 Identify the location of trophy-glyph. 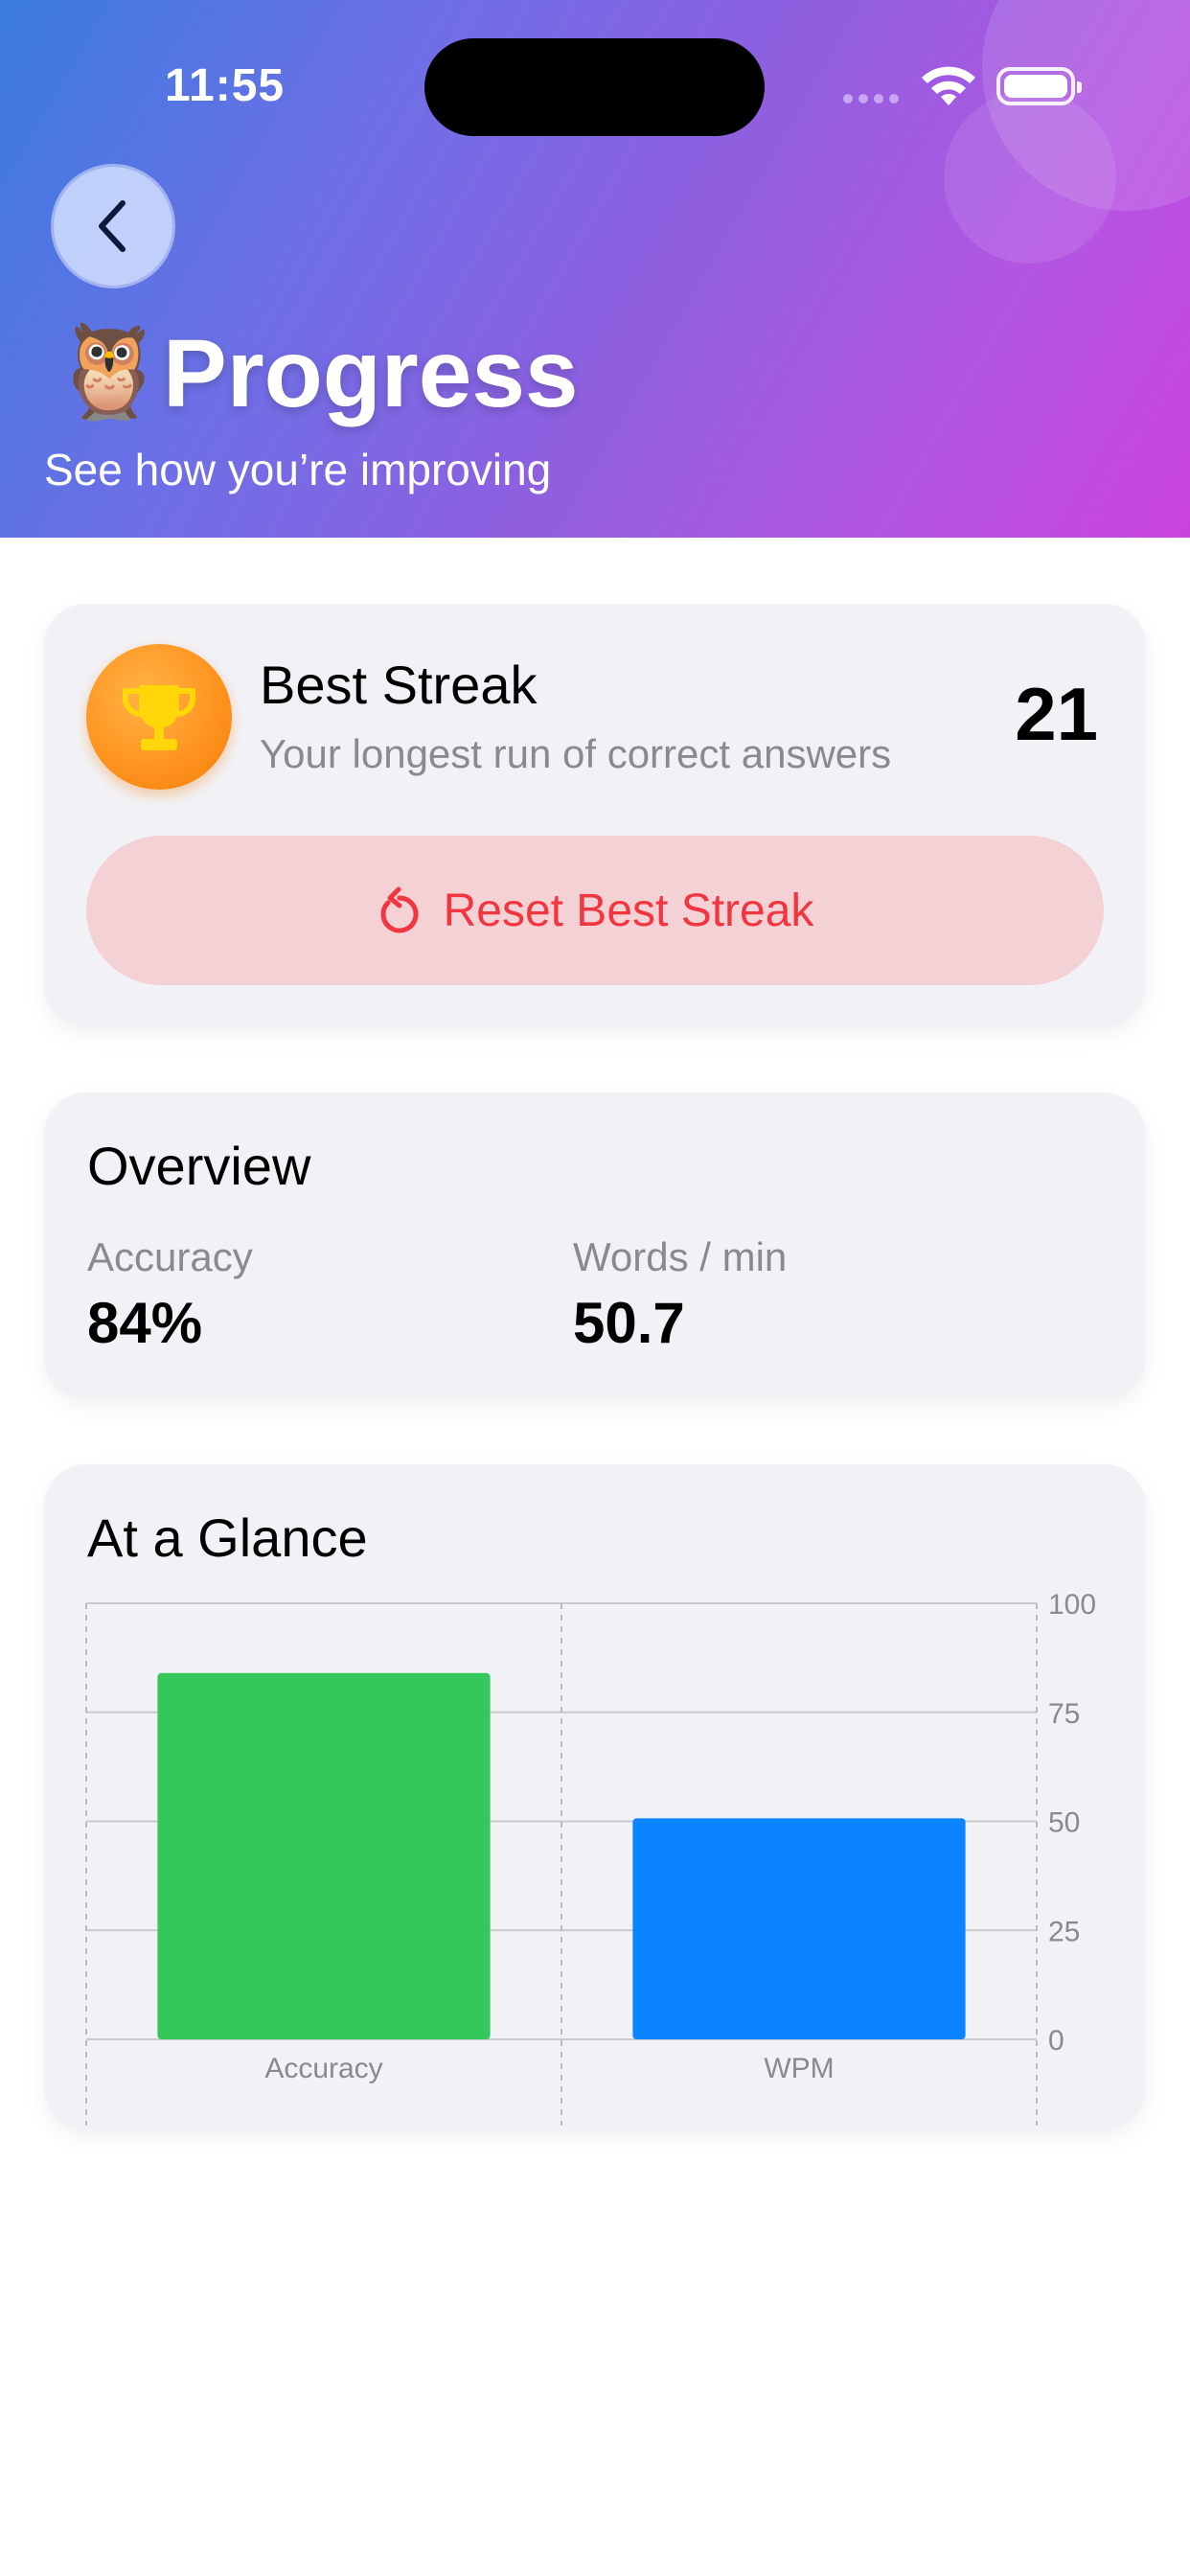
(159, 717).